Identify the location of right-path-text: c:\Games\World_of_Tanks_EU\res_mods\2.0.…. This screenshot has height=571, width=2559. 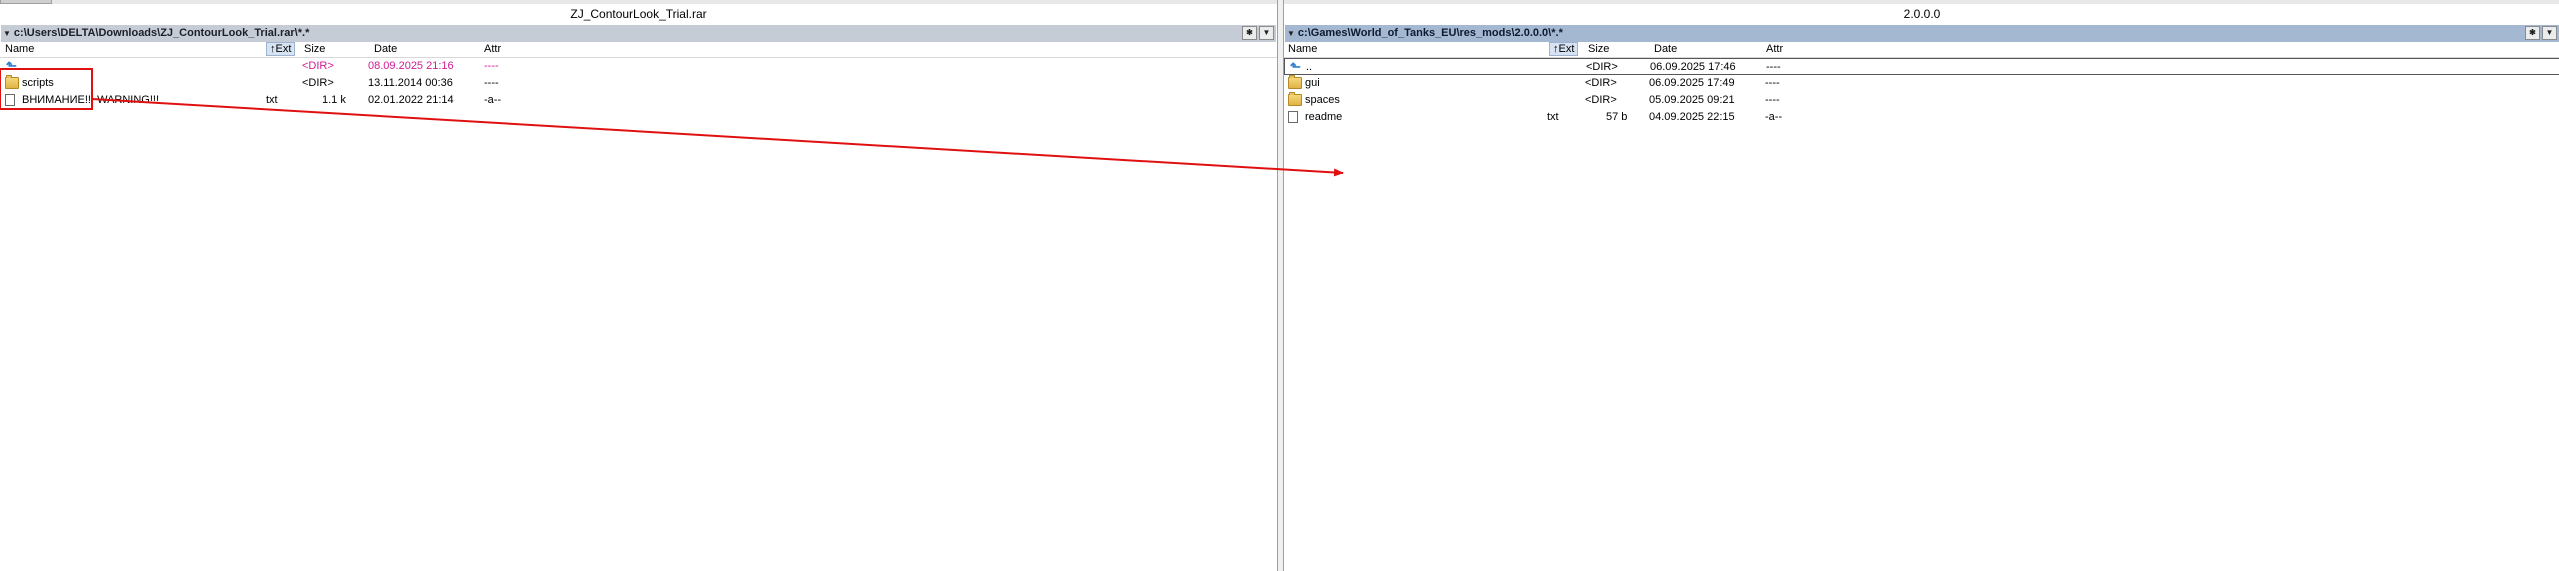
(1430, 33).